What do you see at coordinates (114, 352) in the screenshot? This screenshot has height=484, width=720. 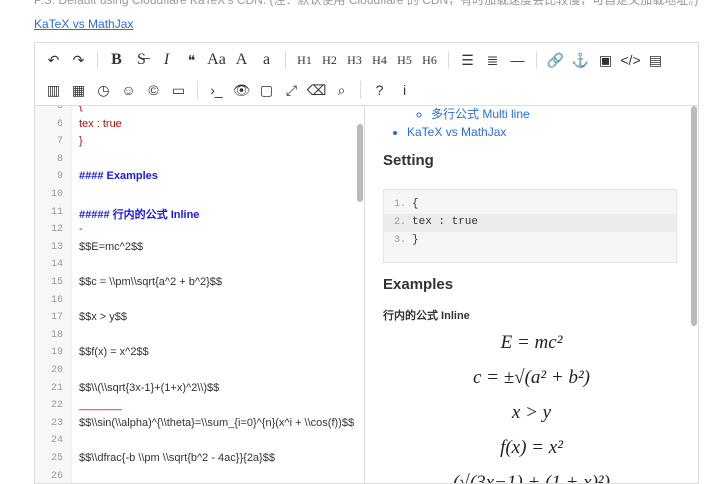 I see `code-text: $$f(x) = x^2$$` at bounding box center [114, 352].